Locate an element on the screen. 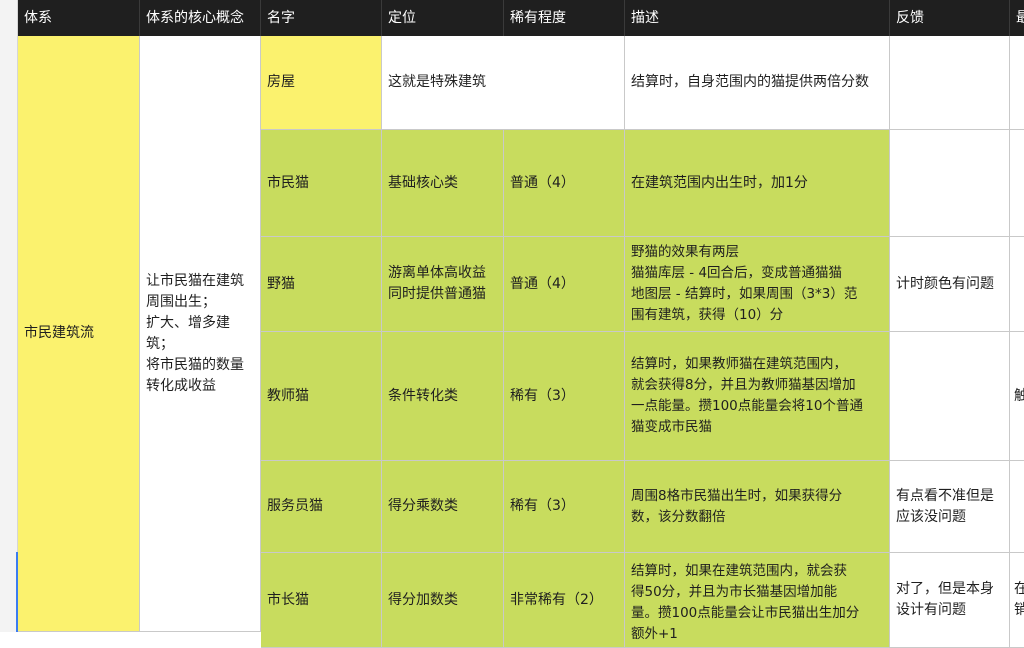 The image size is (1024, 648). cell-extra: 触 is located at coordinates (1017, 396).